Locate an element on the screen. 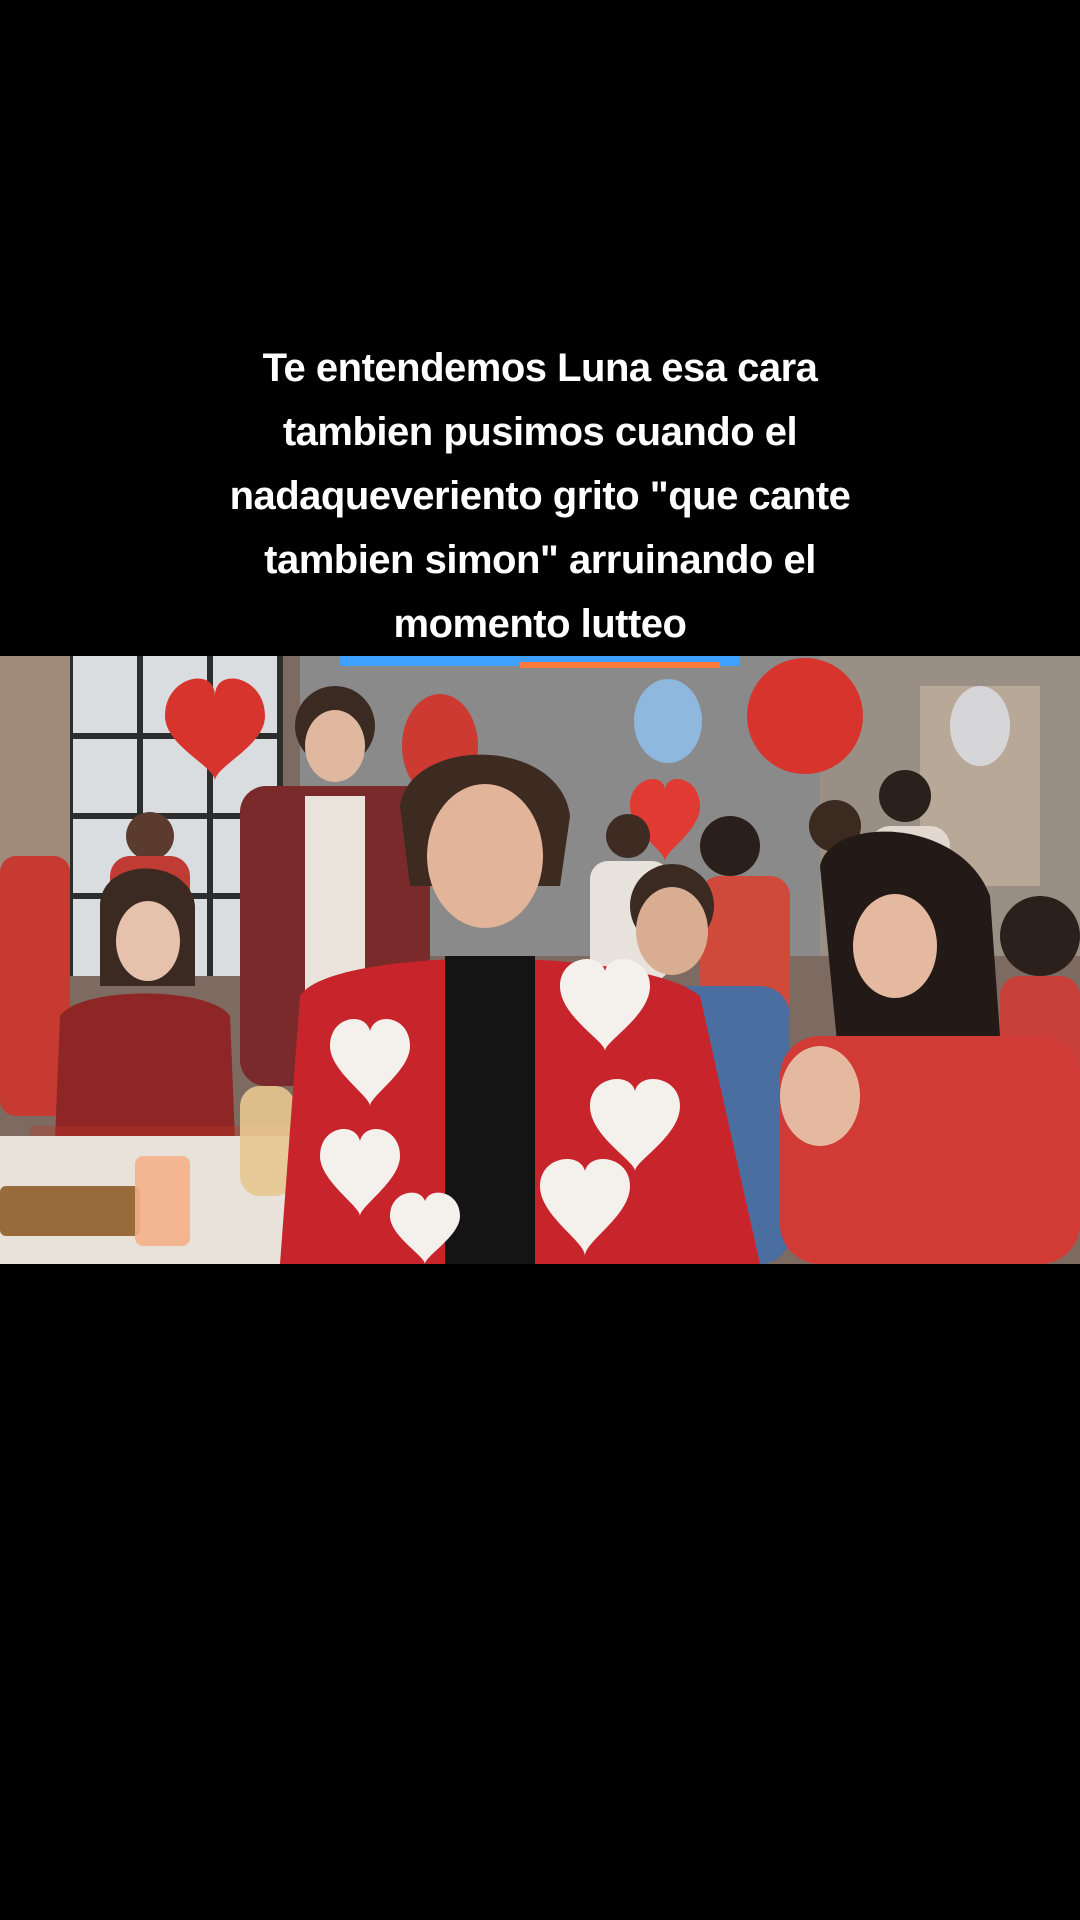 The height and width of the screenshot is (1920, 1080). balloon-blue is located at coordinates (668, 721).